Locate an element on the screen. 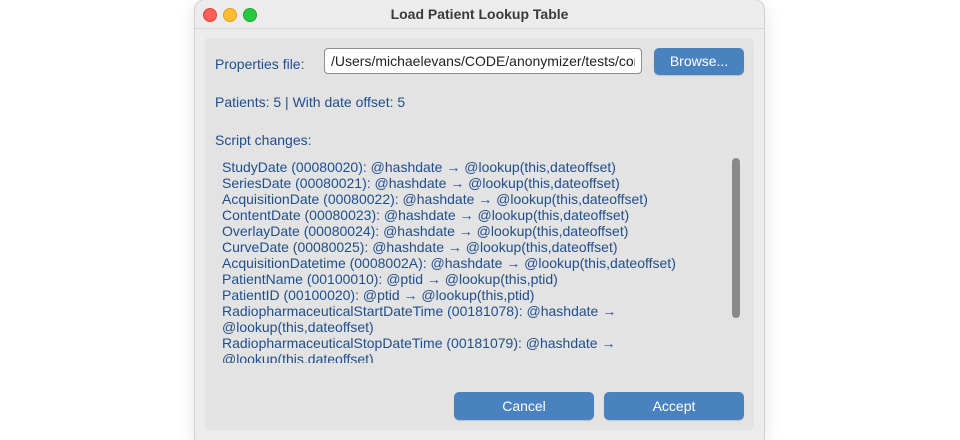  window-title: Load Patient Lookup Table is located at coordinates (479, 14).